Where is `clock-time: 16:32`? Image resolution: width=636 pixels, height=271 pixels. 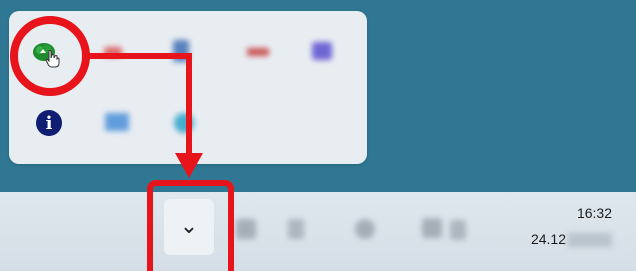 clock-time: 16:32 is located at coordinates (594, 213).